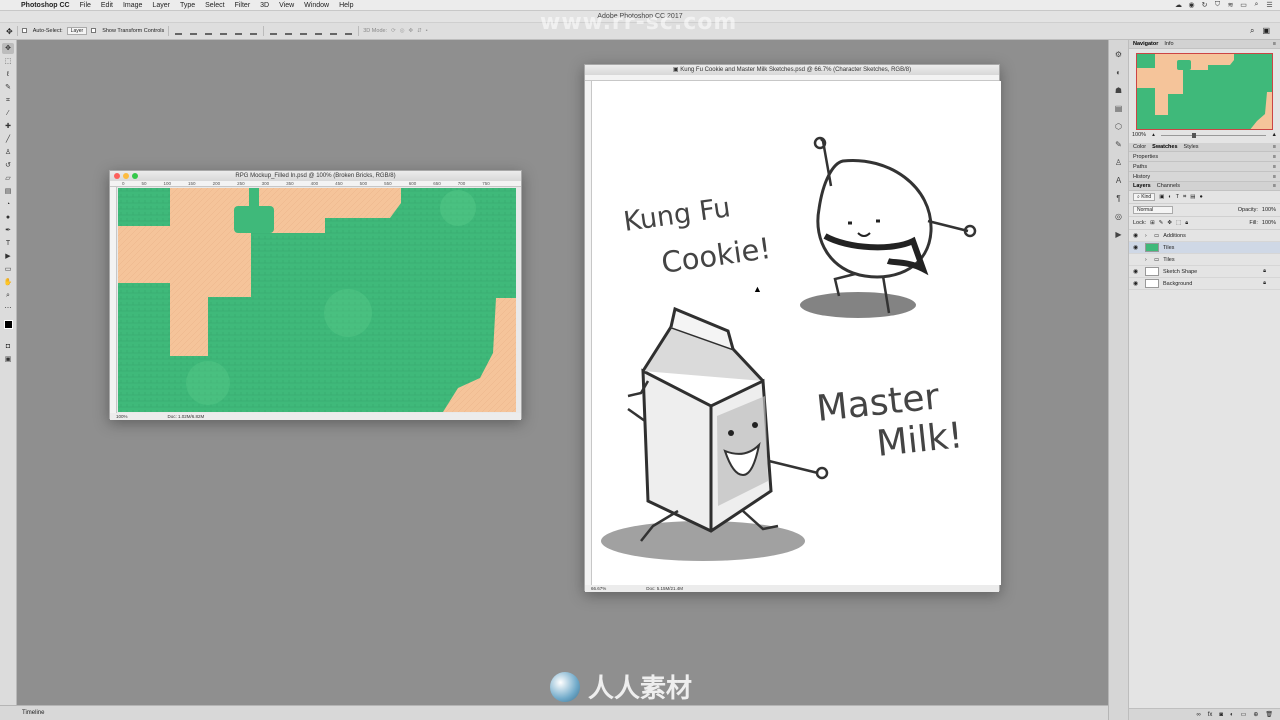 Image resolution: width=1280 pixels, height=720 pixels. Describe the element at coordinates (1139, 147) in the screenshot. I see `tab-color: Color` at that location.